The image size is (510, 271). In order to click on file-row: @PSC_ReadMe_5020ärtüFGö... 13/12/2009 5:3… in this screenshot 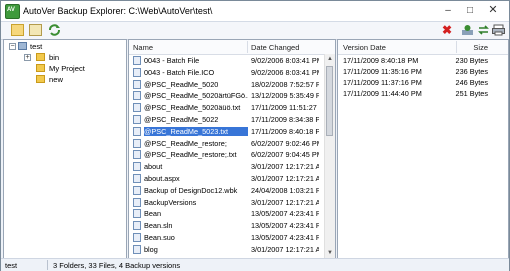, I will do `click(224, 95)`.